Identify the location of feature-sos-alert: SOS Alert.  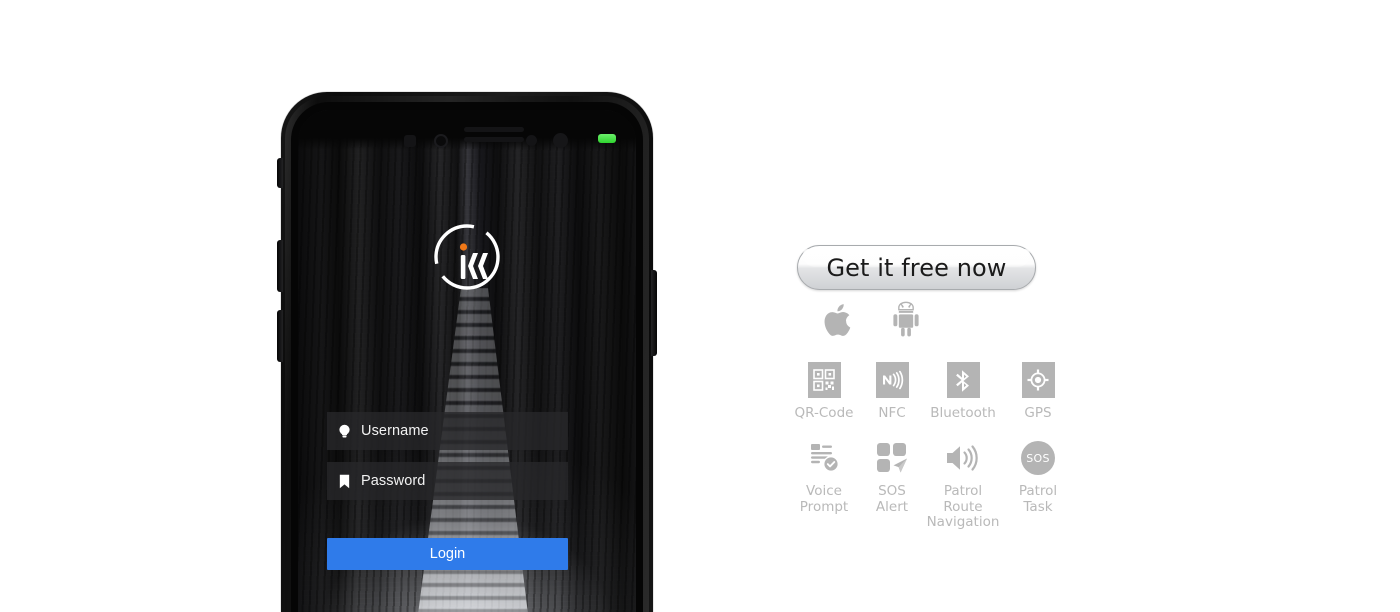
(892, 476).